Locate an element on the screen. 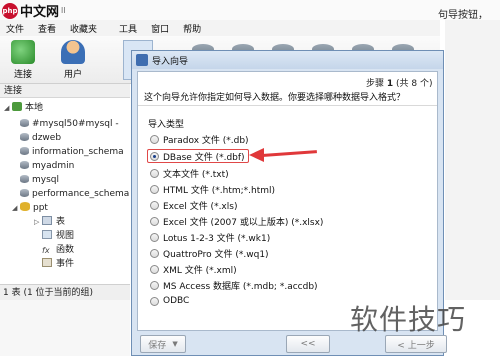 This screenshot has width=500, height=356. tree-database: information_schema is located at coordinates (72, 152).